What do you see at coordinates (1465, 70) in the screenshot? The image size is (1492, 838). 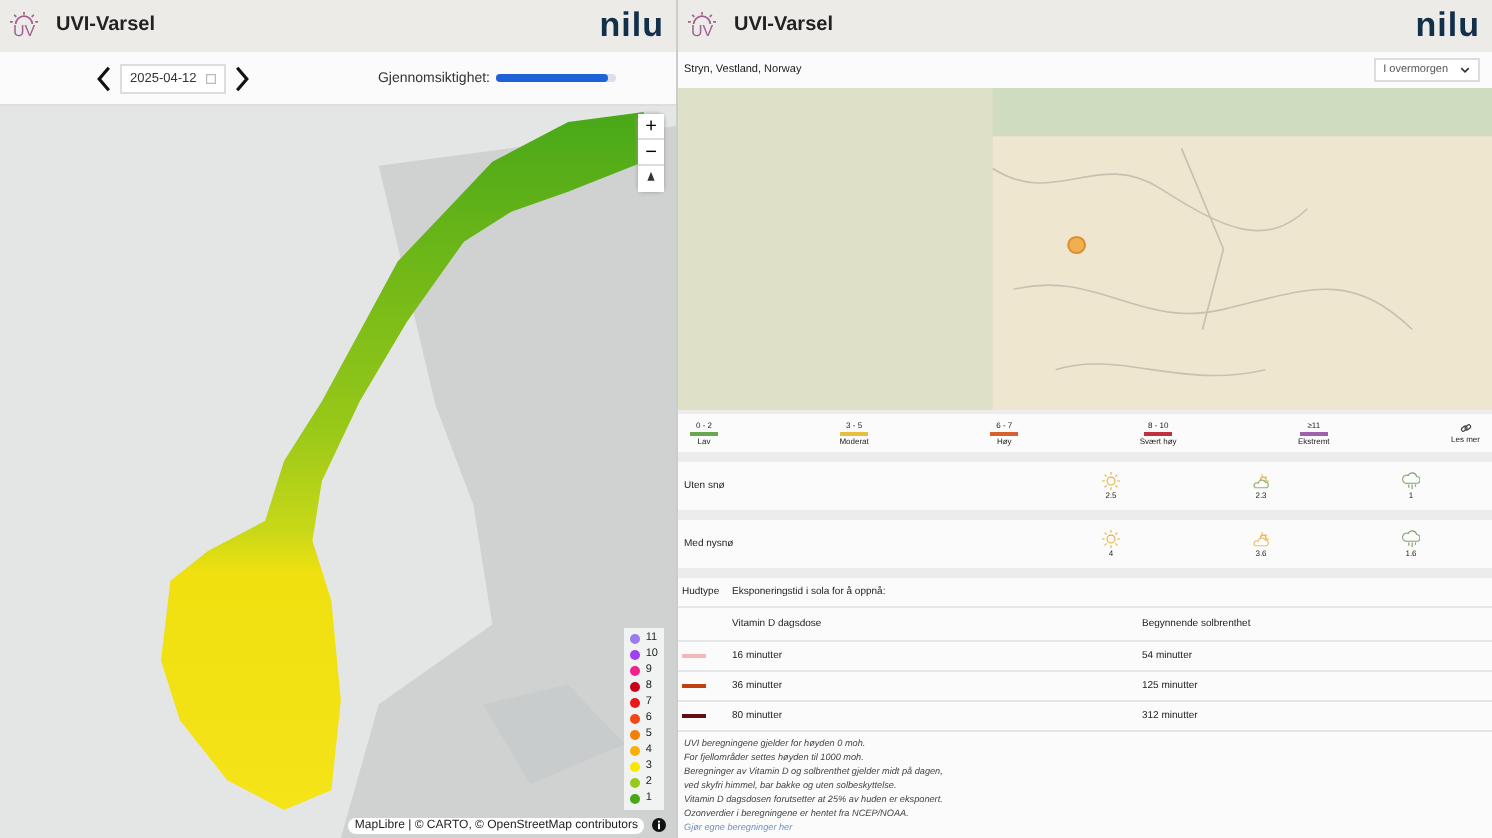 I see `caret-icon` at bounding box center [1465, 70].